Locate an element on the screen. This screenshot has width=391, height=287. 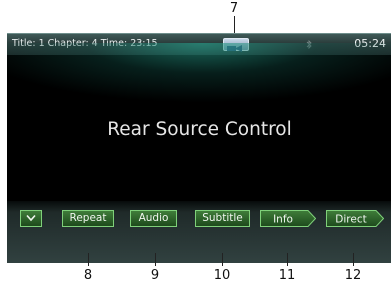
info-button: Info is located at coordinates (288, 218).